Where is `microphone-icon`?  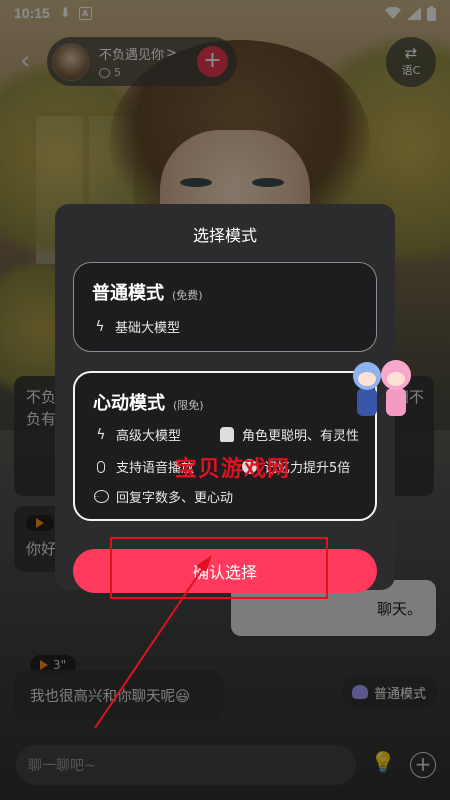
microphone-icon is located at coordinates (101, 467).